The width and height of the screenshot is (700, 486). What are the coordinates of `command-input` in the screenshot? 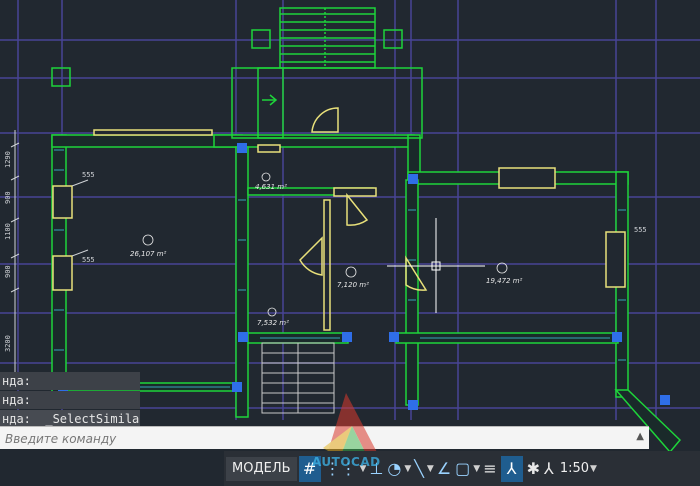 It's located at (315, 439).